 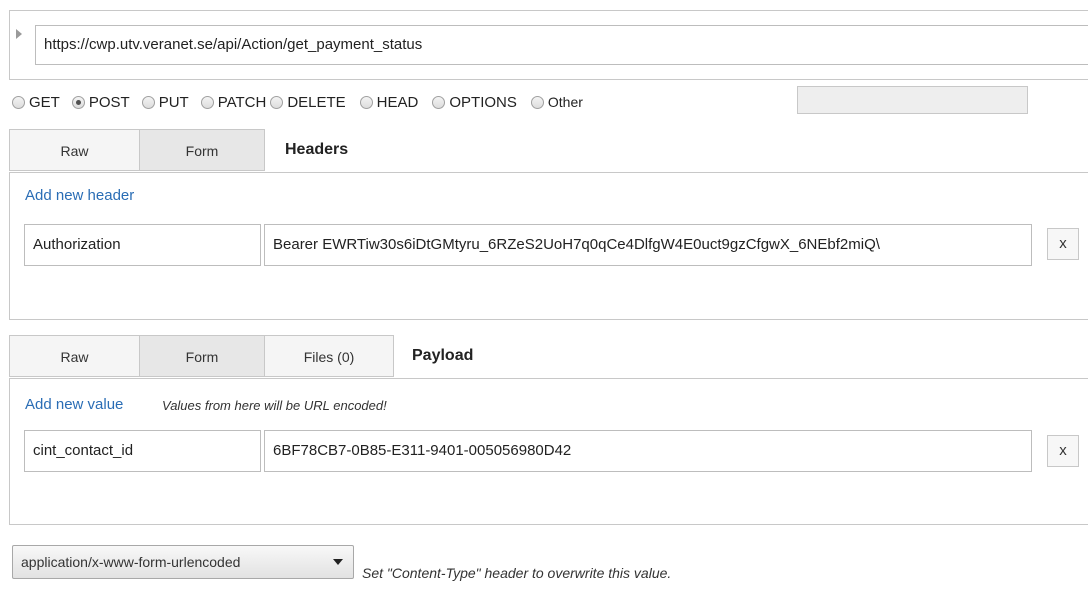 I want to click on content-type-select: application/x-www-form-urlencoded, so click(x=183, y=562).